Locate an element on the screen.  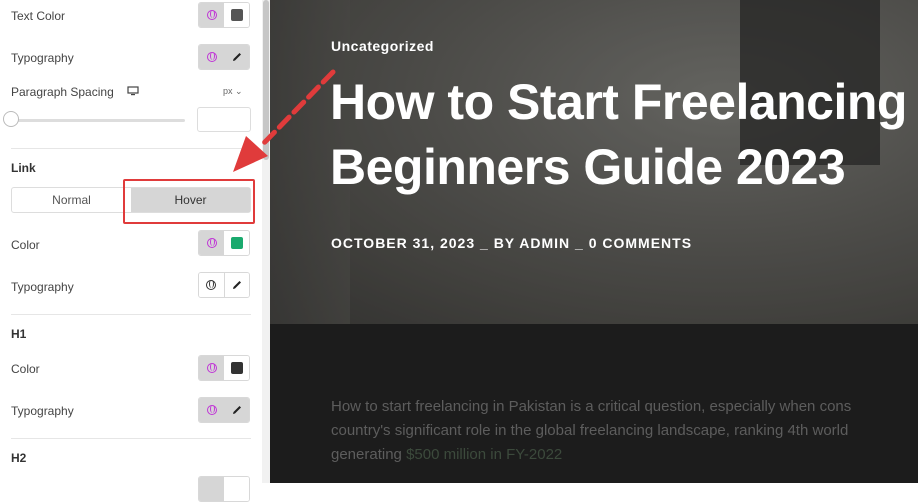
paragraph-spacing-input is located at coordinates (224, 119).